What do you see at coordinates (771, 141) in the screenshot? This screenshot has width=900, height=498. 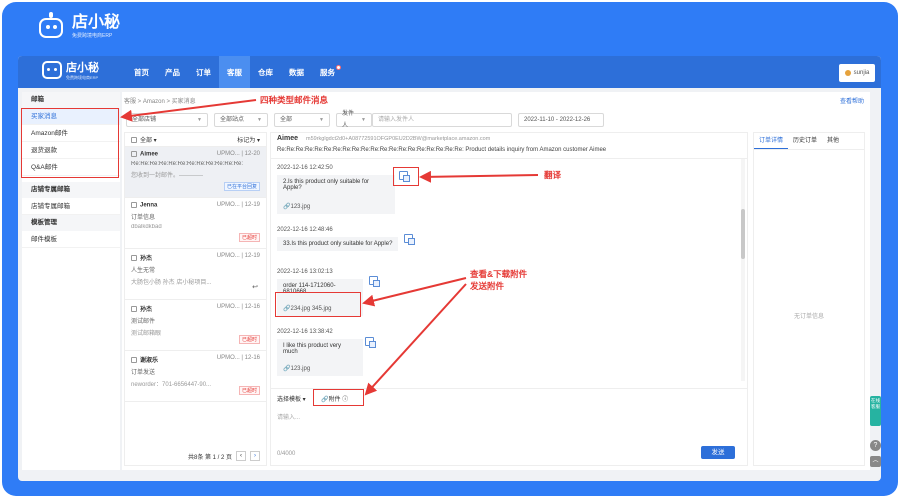 I see `tab-order-details: 订单详情` at bounding box center [771, 141].